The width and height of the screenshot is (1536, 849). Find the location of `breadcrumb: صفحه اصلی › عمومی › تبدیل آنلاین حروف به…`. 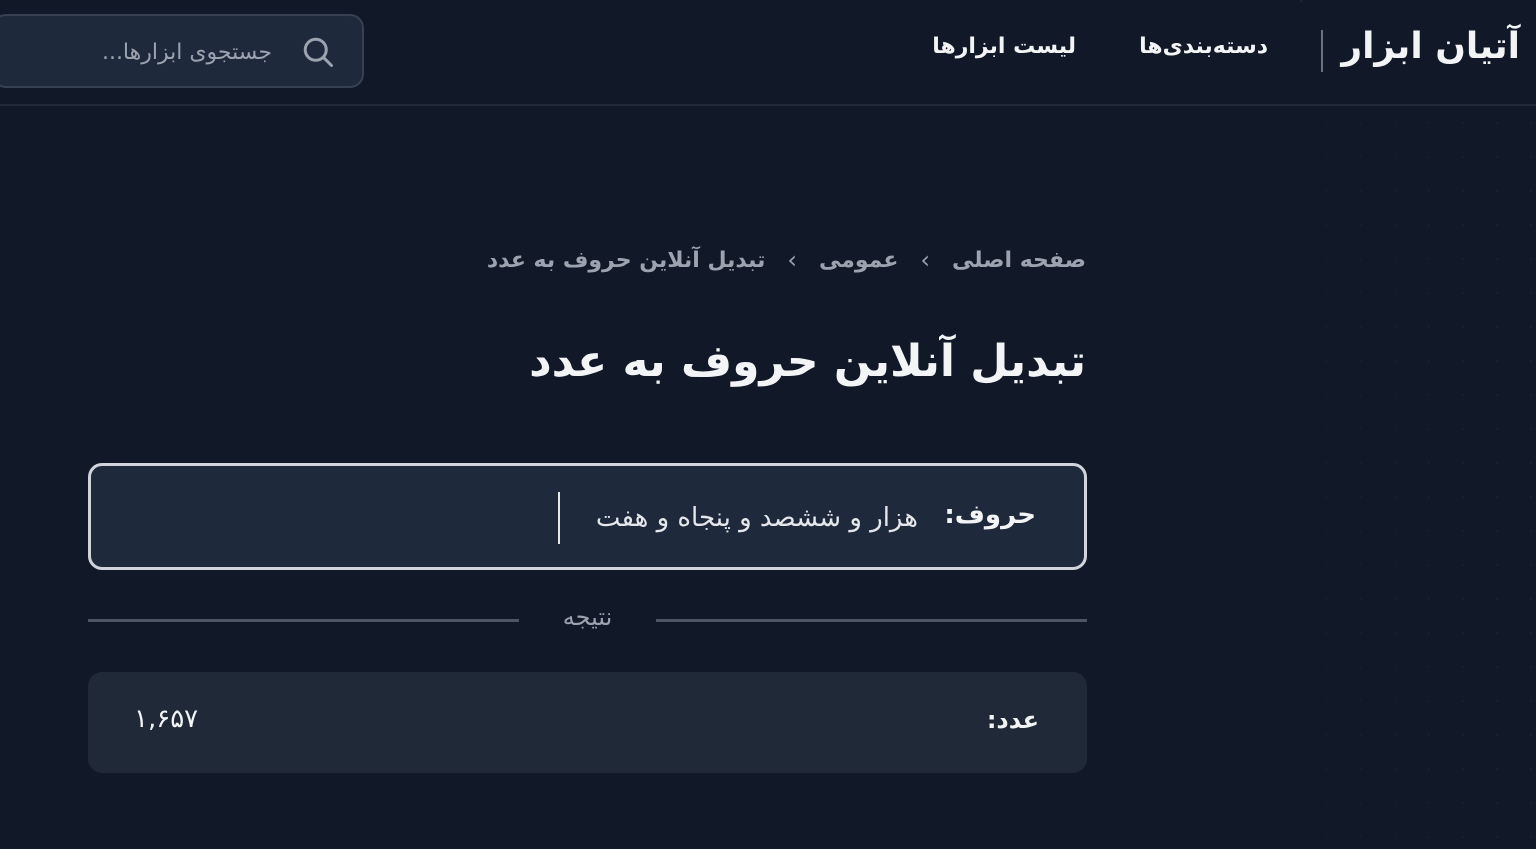

breadcrumb: صفحه اصلی › عمومی › تبدیل آنلاین حروف به… is located at coordinates (786, 260).